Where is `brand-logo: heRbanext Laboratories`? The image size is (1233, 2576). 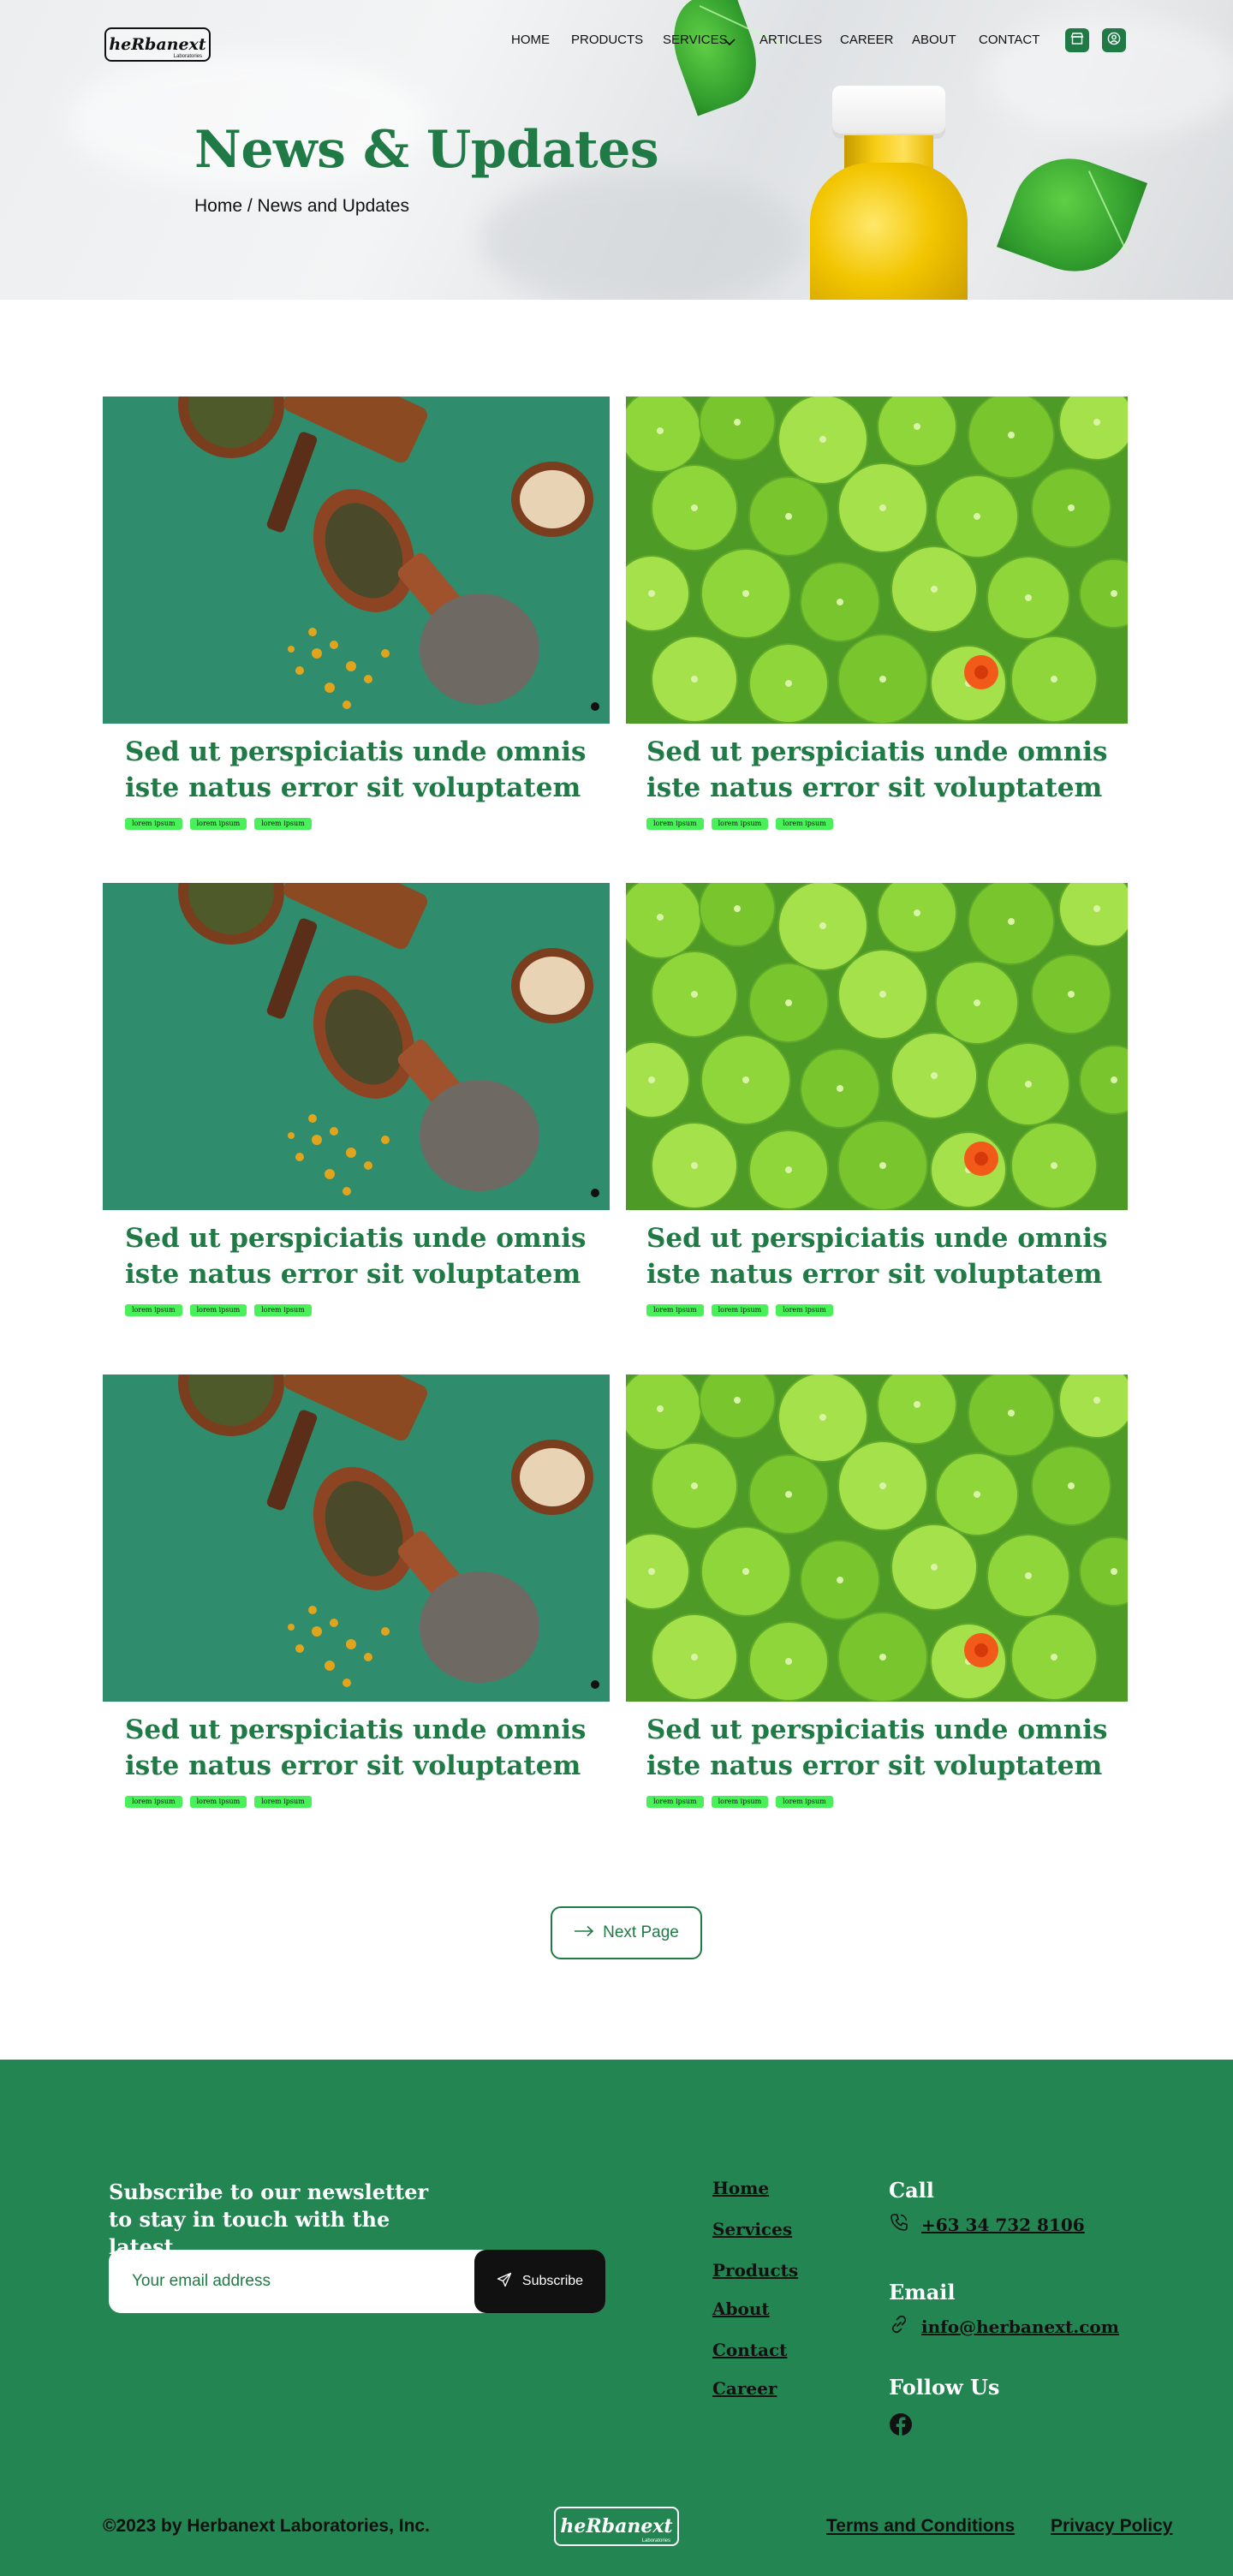
brand-logo: heRbanext Laboratories is located at coordinates (157, 44).